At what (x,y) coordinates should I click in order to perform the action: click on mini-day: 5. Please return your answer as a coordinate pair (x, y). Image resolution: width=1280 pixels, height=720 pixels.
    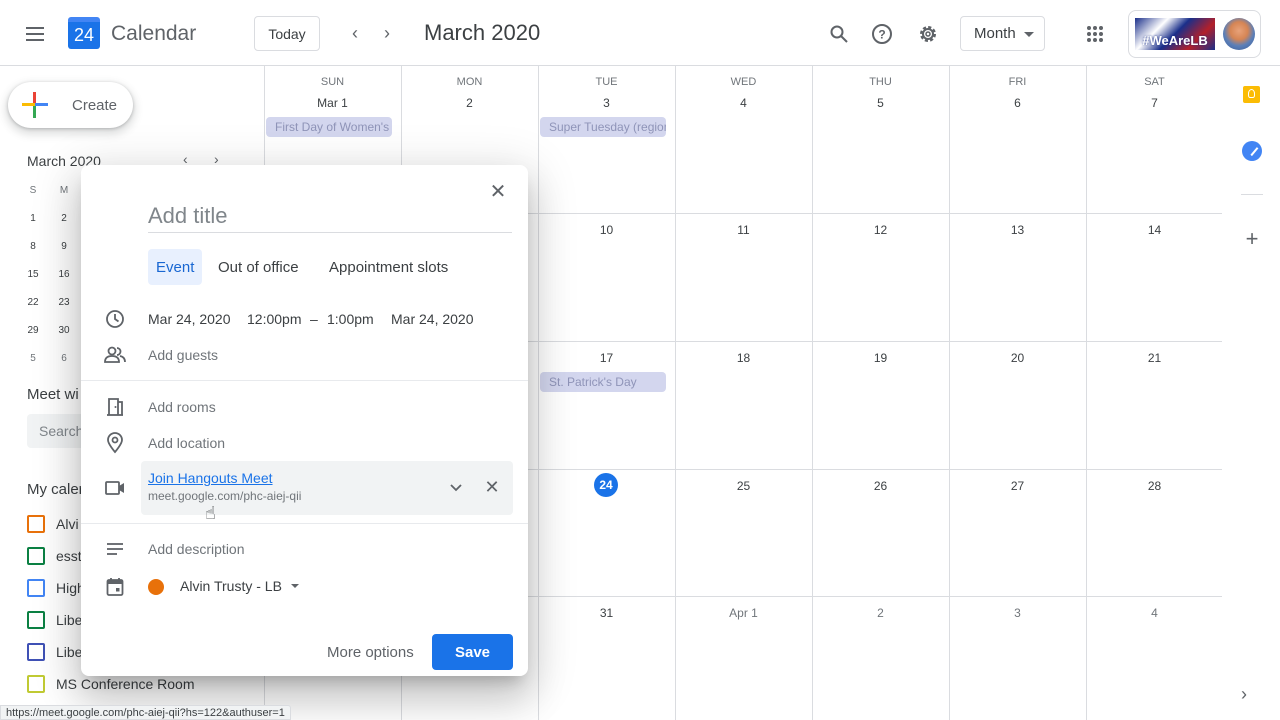
    Looking at the image, I should click on (33, 358).